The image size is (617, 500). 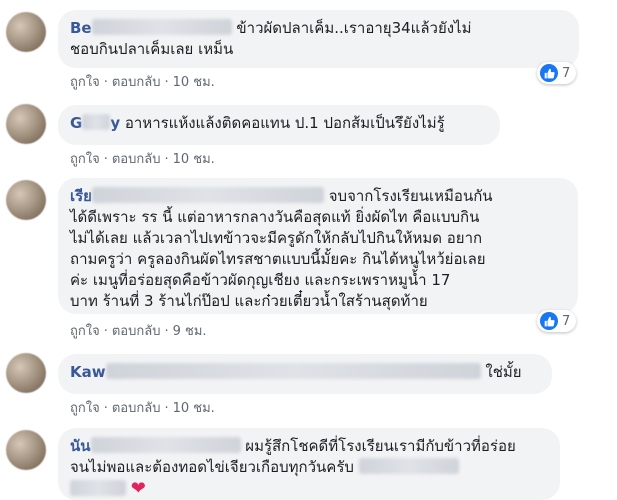 What do you see at coordinates (80, 446) in the screenshot?
I see `author-name: นัน` at bounding box center [80, 446].